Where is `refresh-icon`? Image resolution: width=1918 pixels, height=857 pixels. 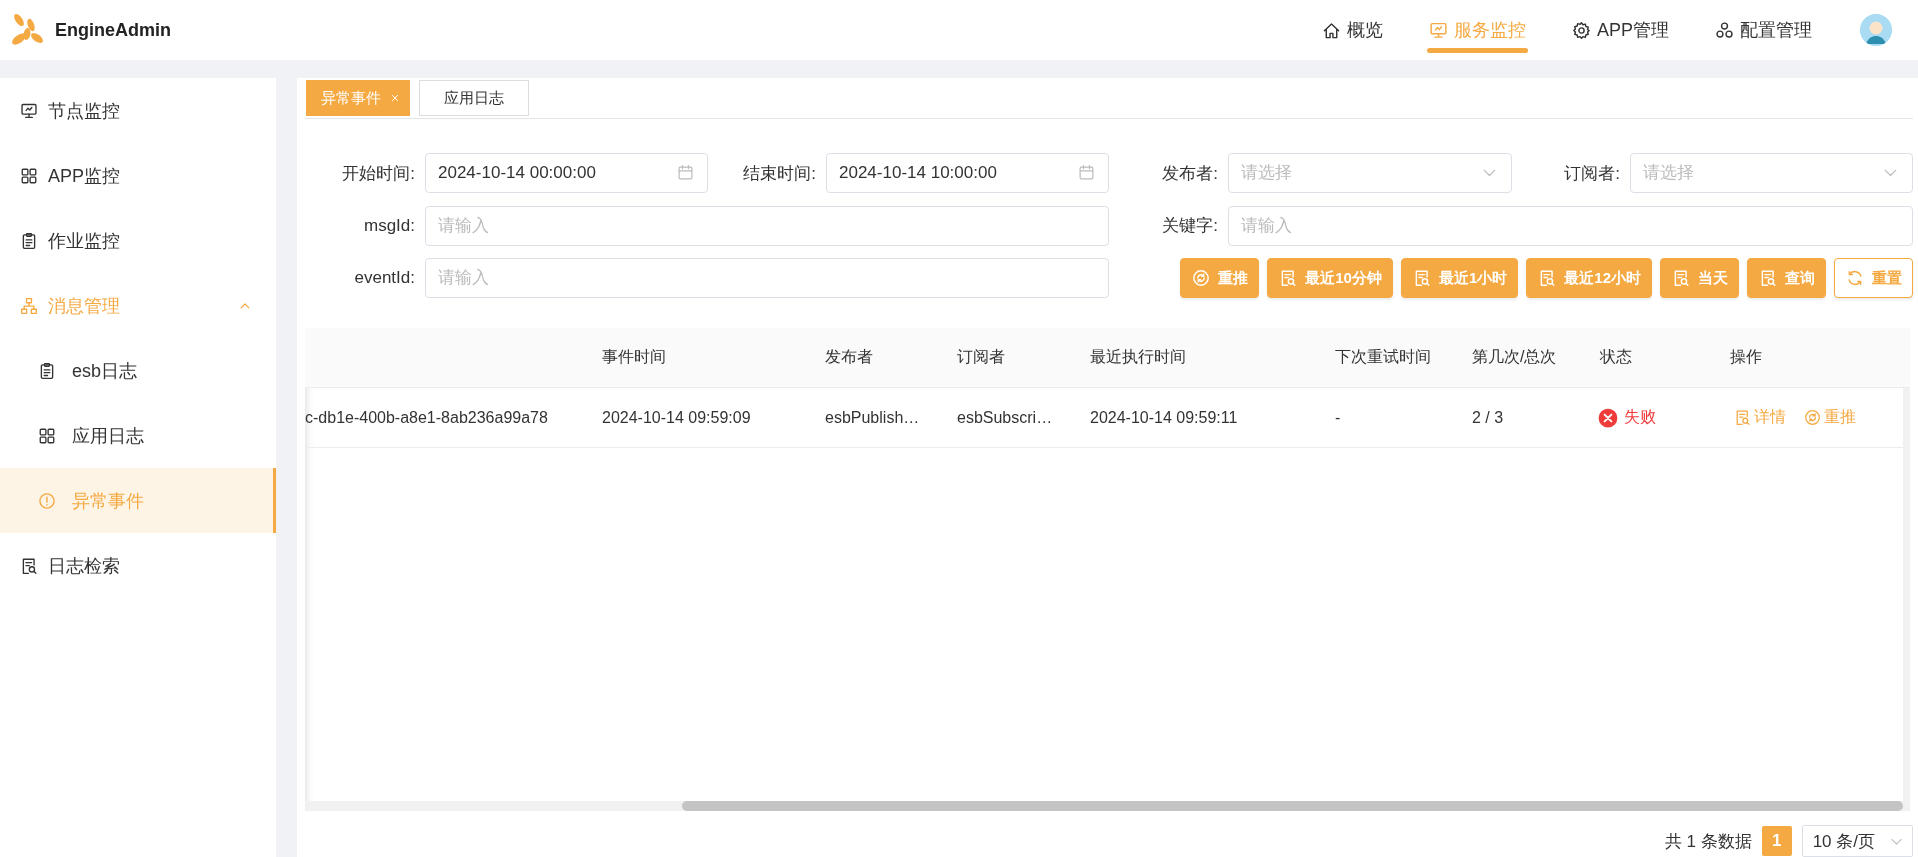 refresh-icon is located at coordinates (1855, 278).